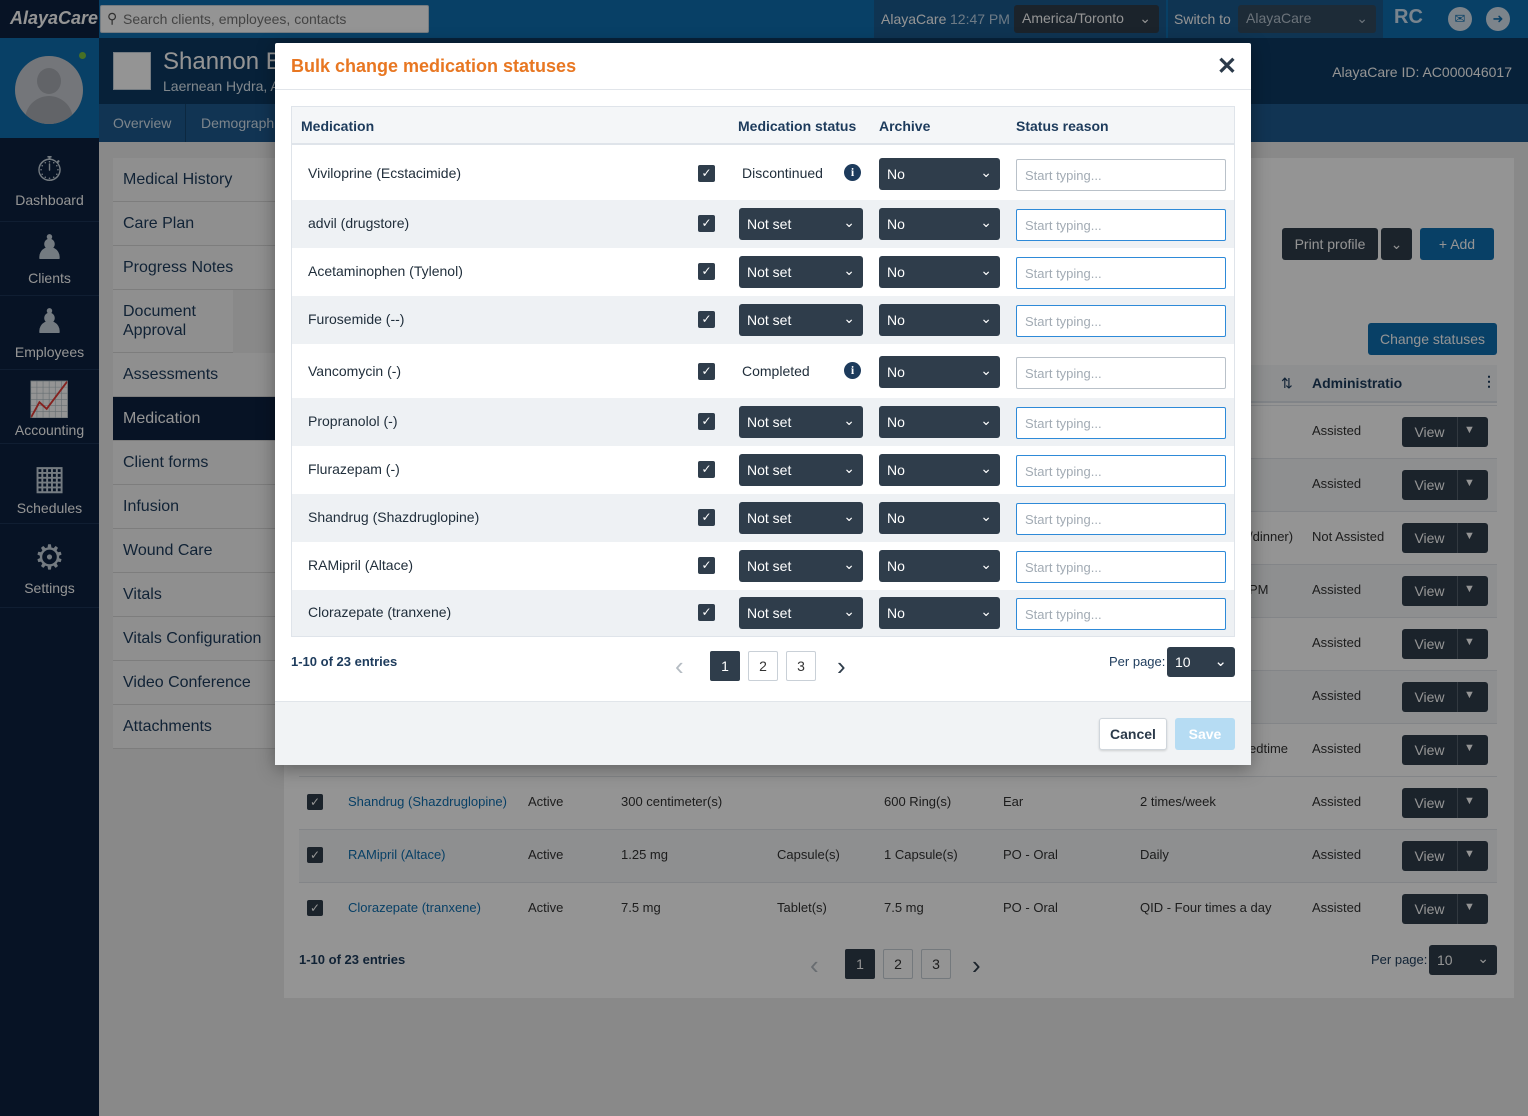  I want to click on next-page-icon: ›, so click(841, 666).